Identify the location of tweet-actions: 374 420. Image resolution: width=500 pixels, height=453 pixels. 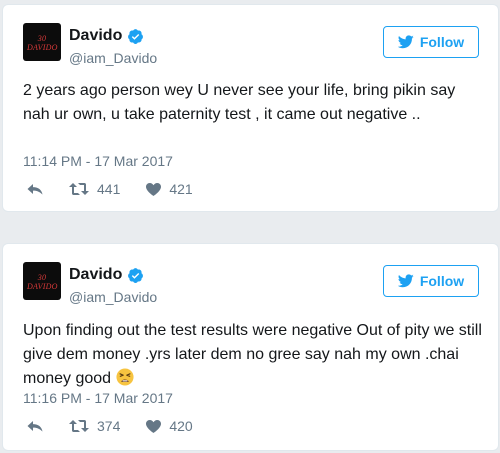
(110, 426).